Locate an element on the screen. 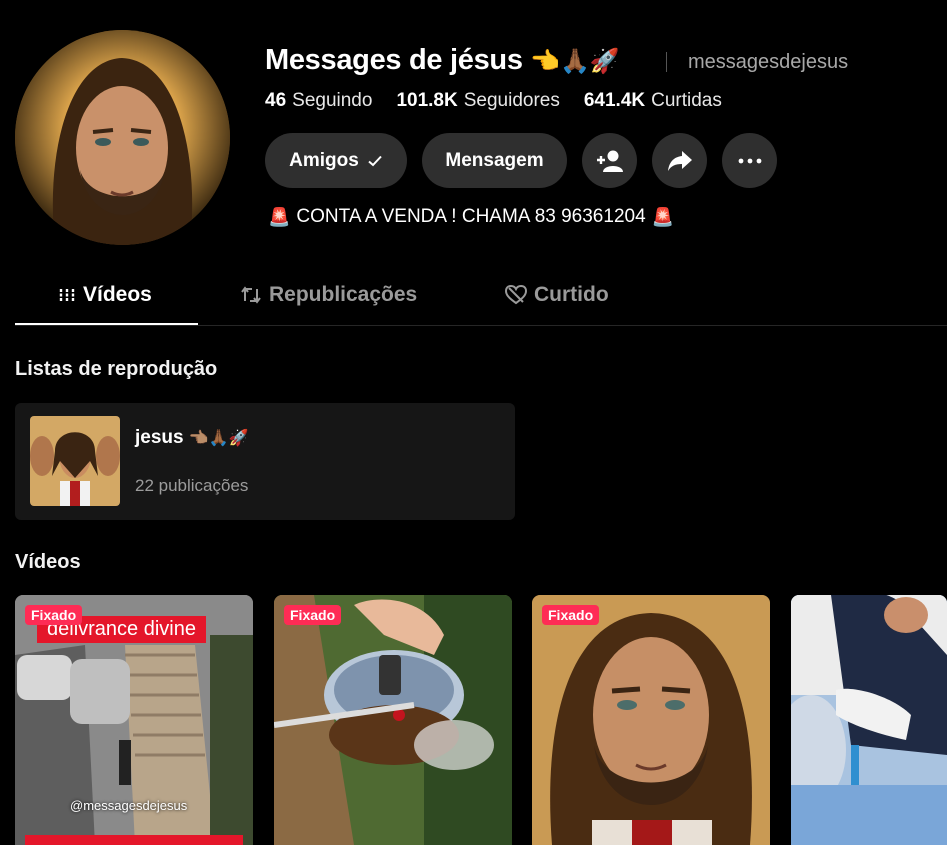  more-icon is located at coordinates (749, 160).